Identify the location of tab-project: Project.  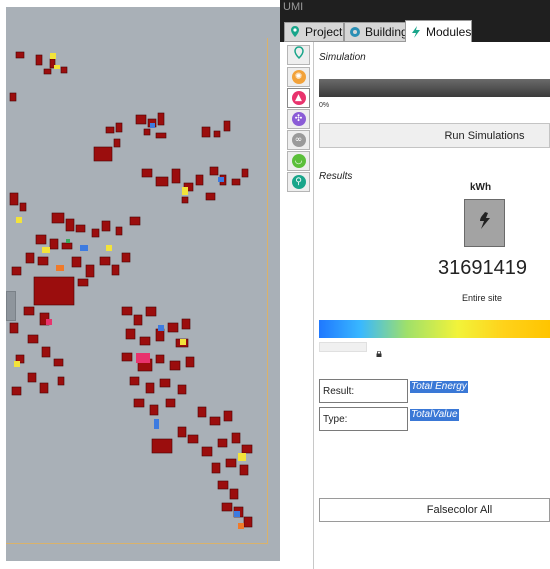
(314, 32).